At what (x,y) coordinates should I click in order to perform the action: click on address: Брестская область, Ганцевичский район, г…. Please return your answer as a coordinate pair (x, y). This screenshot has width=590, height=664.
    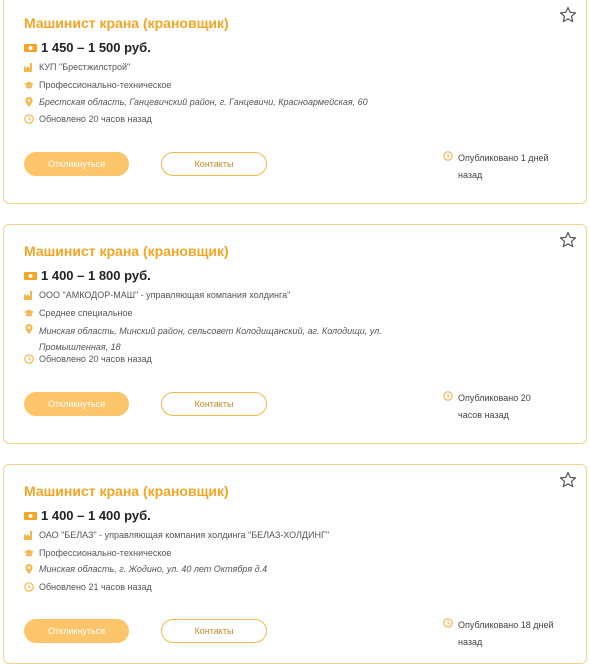
    Looking at the image, I should click on (203, 102).